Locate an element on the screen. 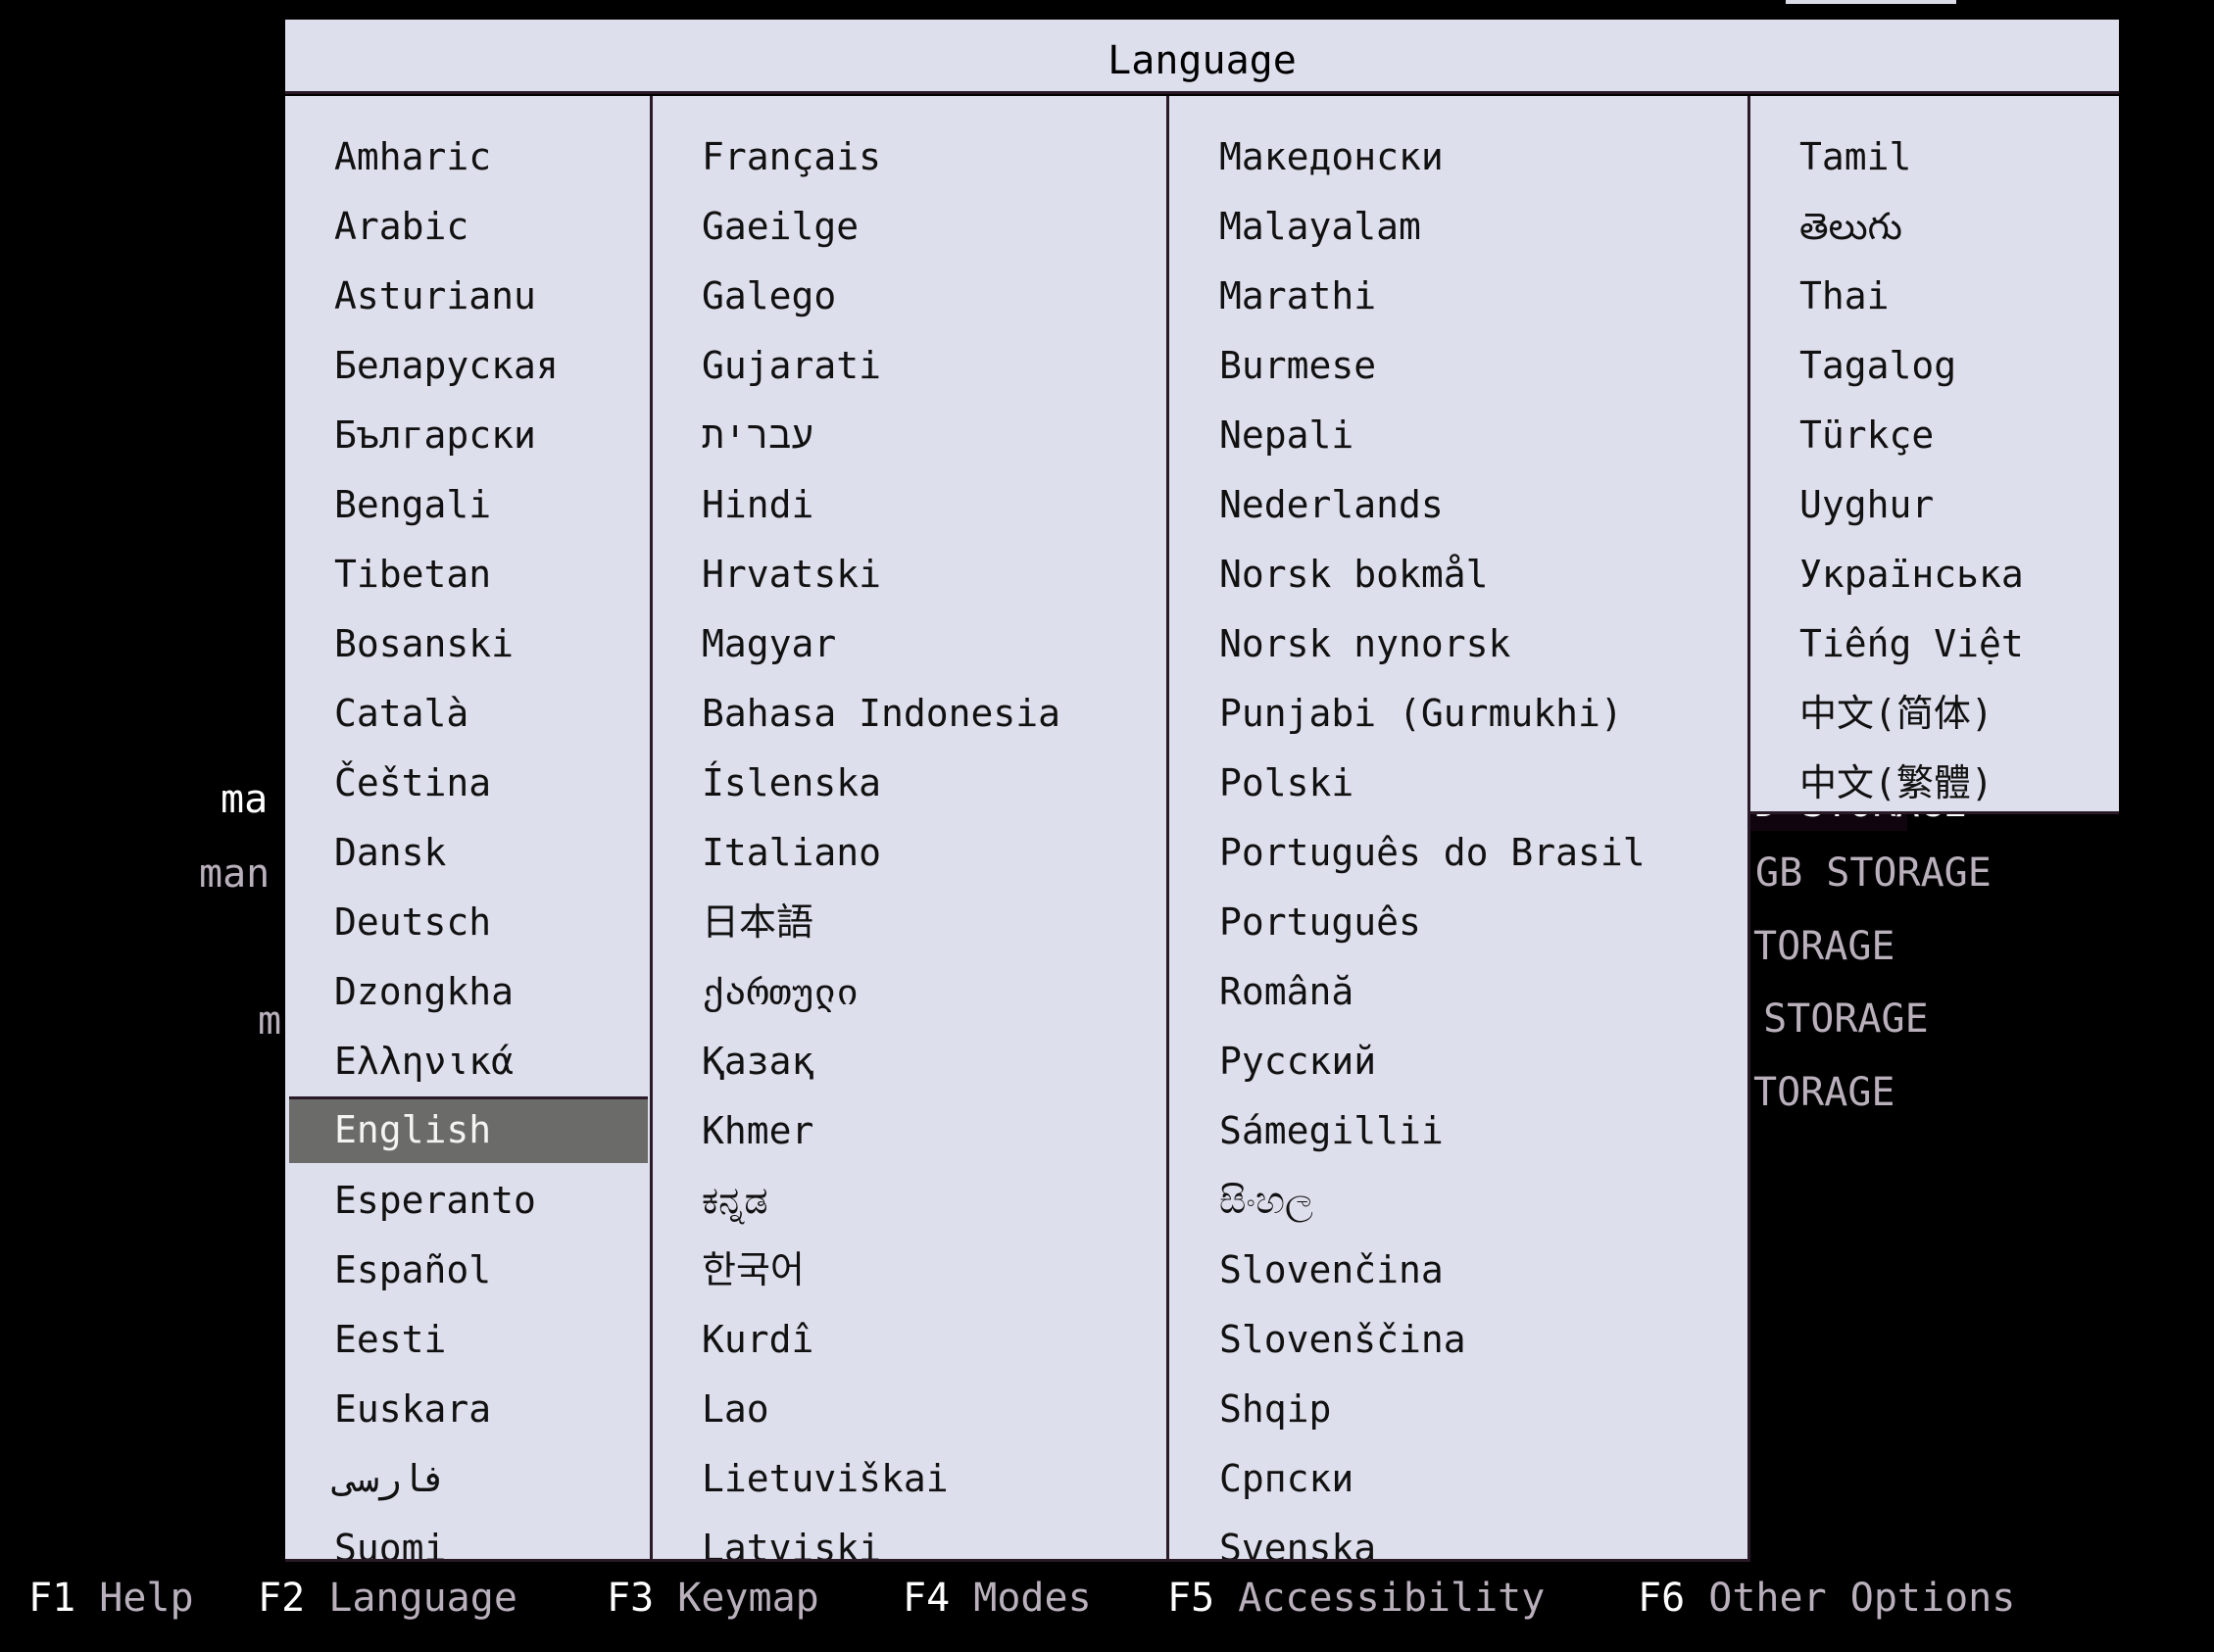  dialog-bottom-border is located at coordinates (1017, 1561).